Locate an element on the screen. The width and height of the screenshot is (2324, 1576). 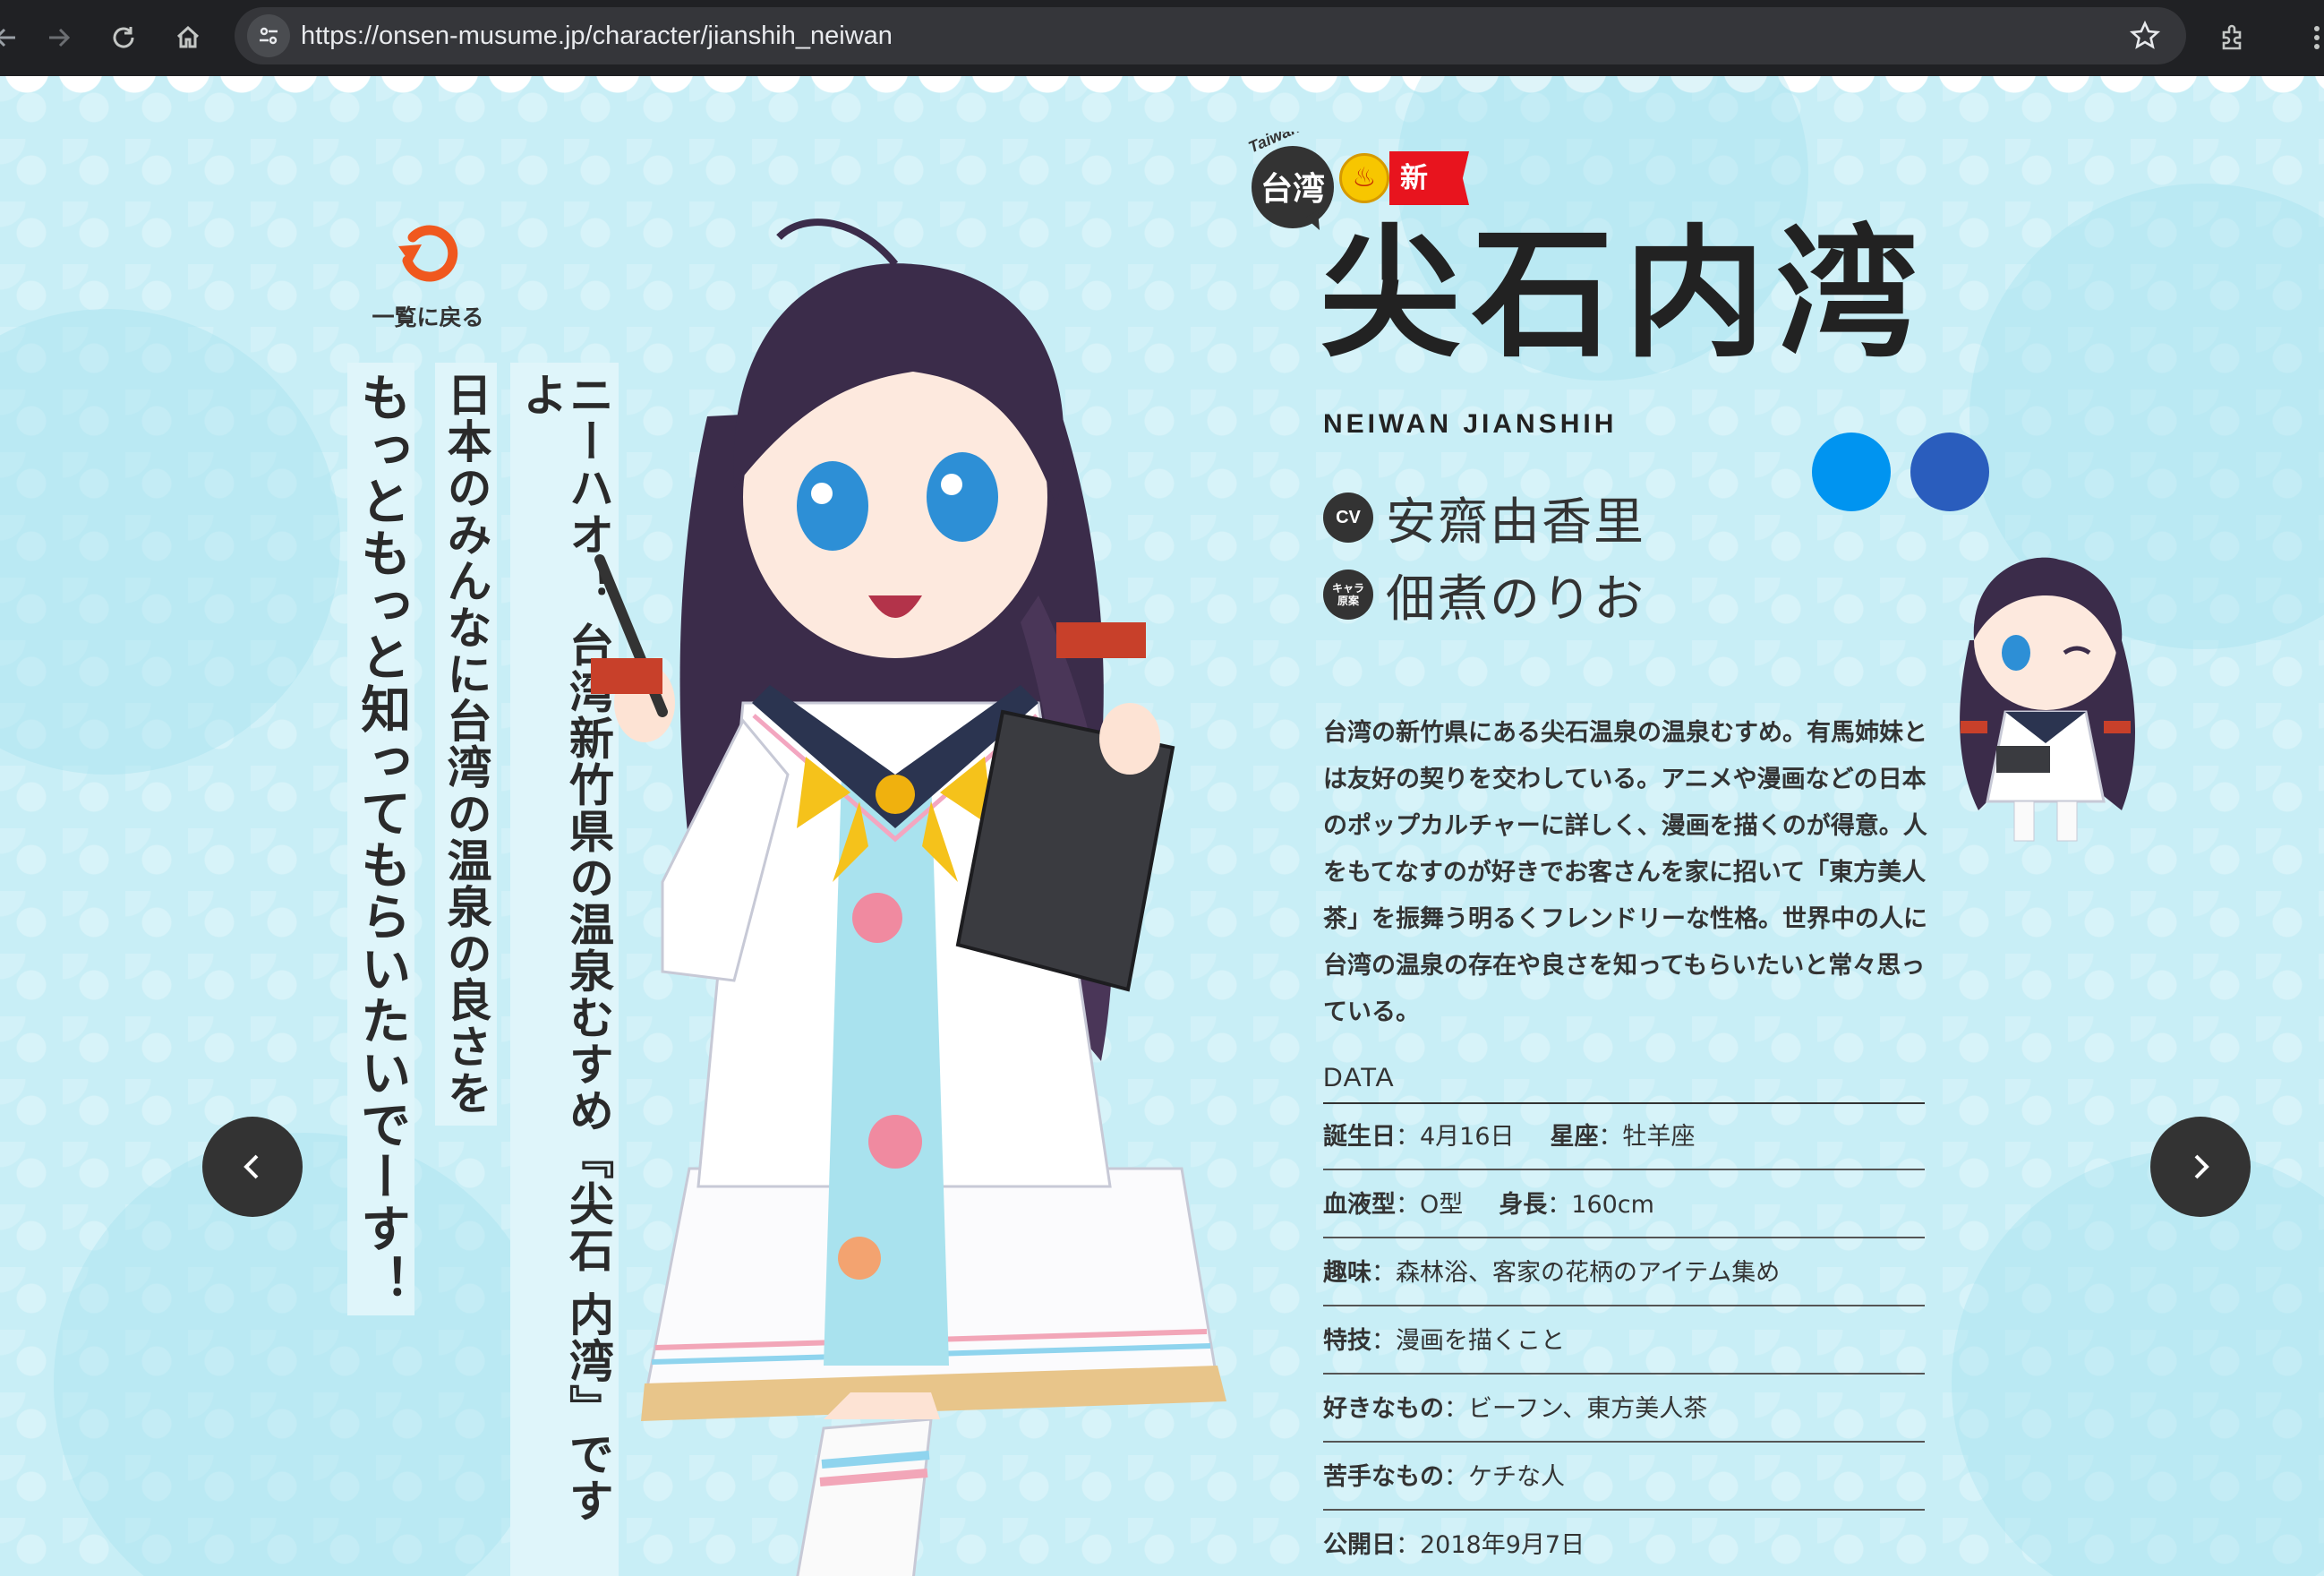
release-label: 公開日 is located at coordinates (1359, 1545).